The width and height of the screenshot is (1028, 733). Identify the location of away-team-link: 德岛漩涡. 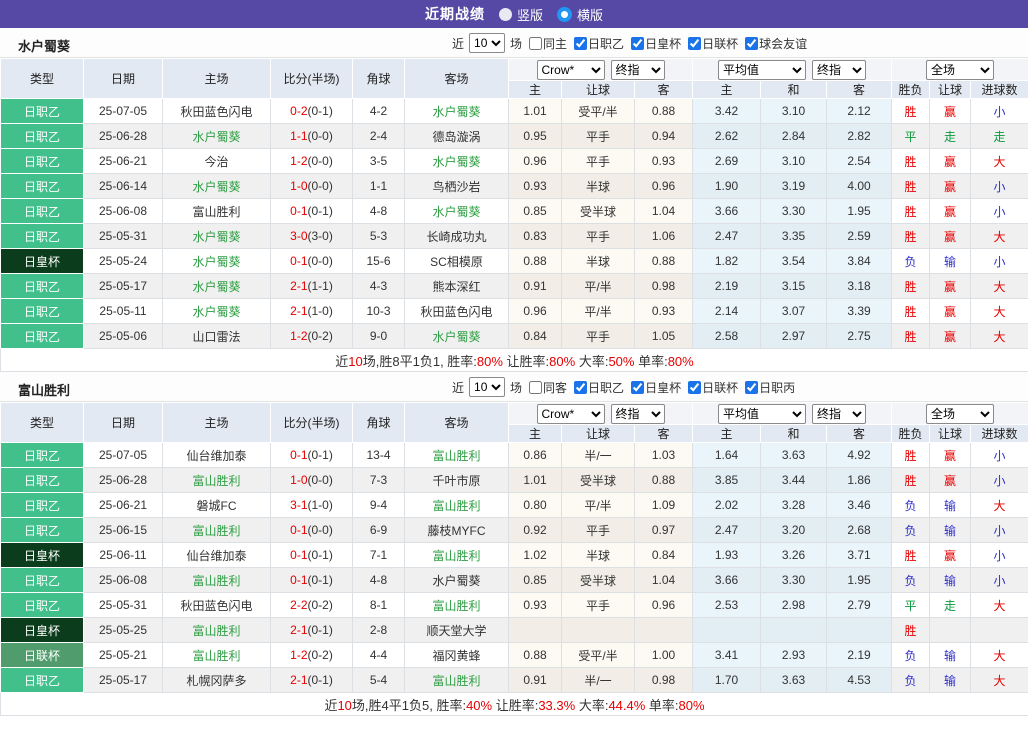
(456, 136).